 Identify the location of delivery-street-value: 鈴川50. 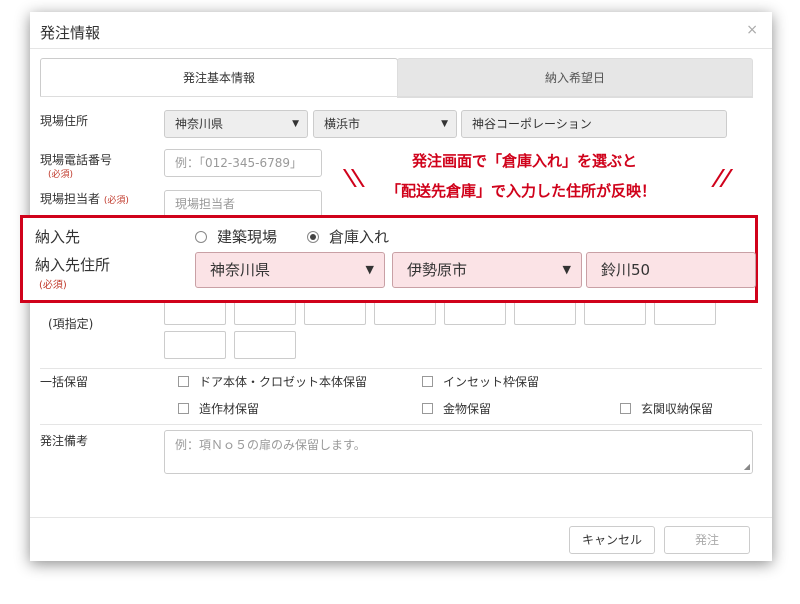
(626, 270).